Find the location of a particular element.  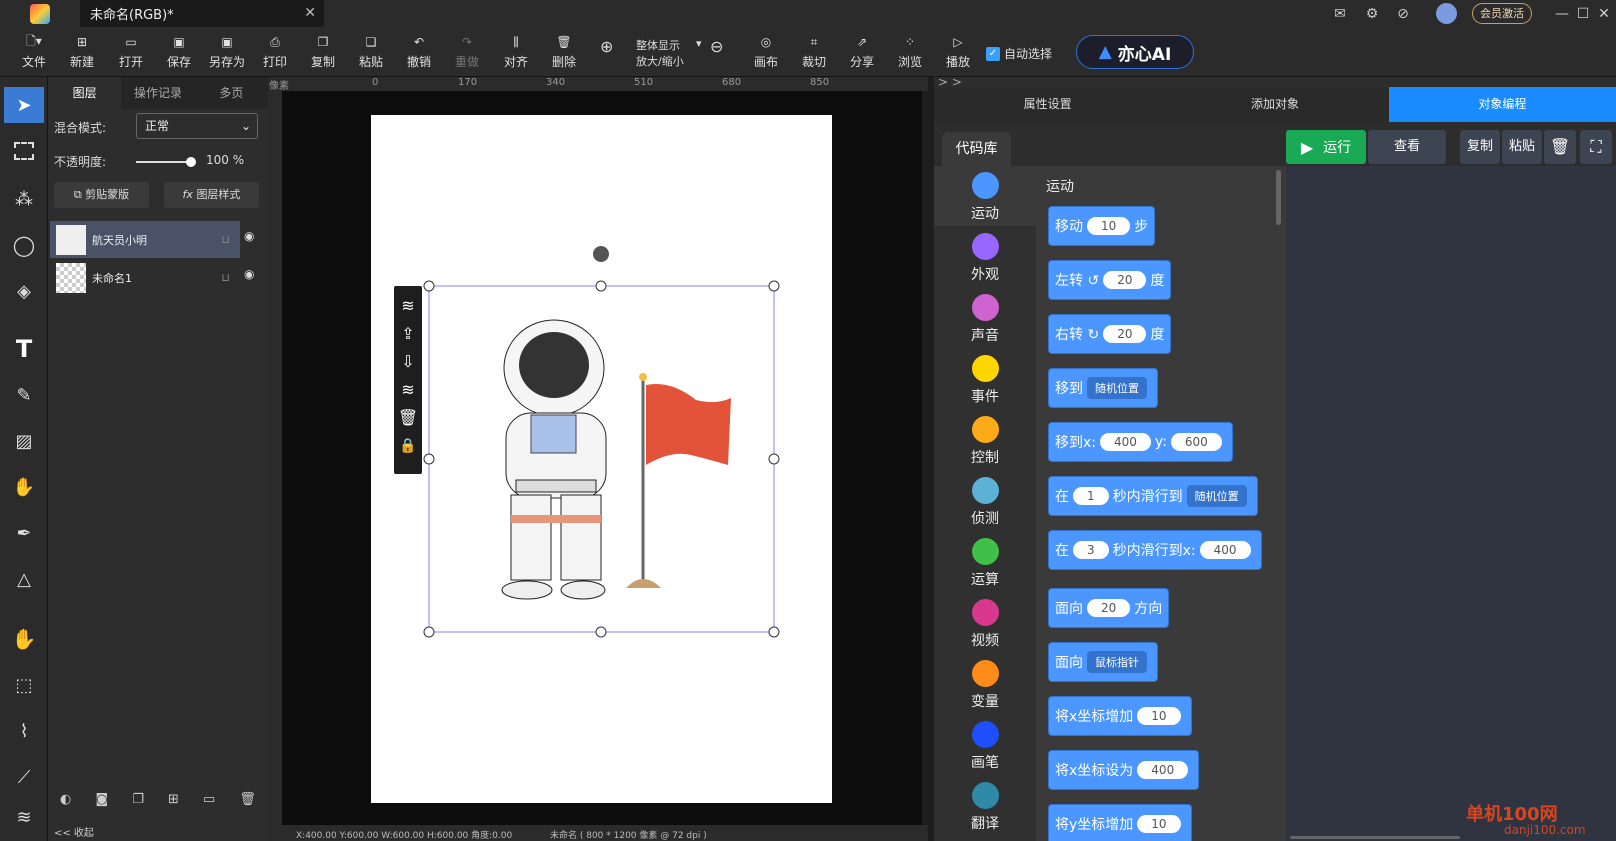

tab-history: 操作记录 is located at coordinates (157, 93).